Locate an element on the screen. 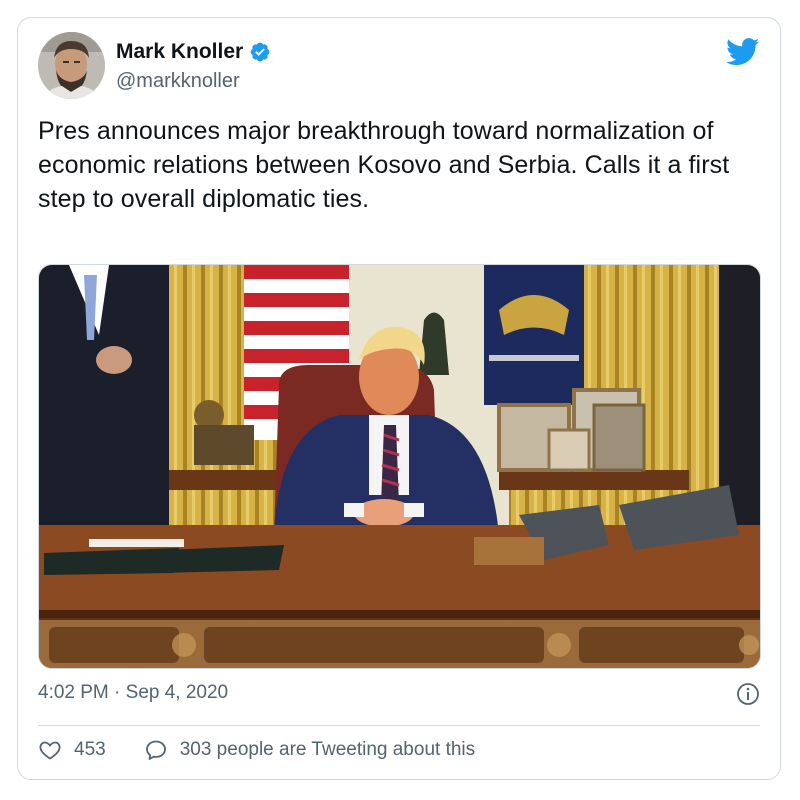  twitter-bird-icon is located at coordinates (743, 52).